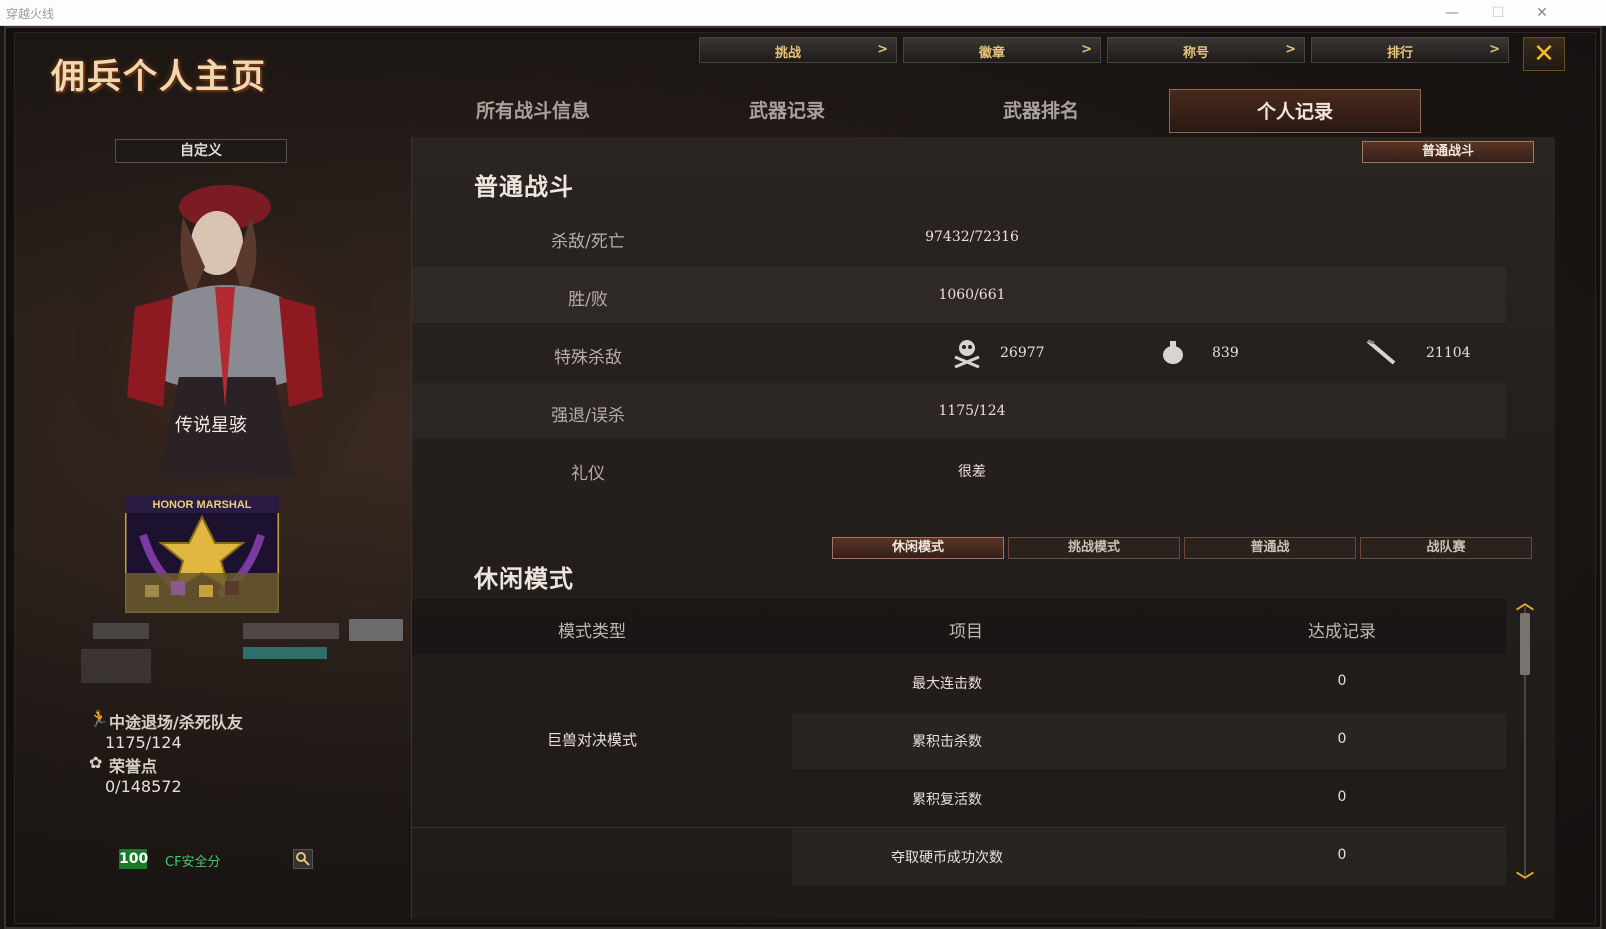  Describe the element at coordinates (787, 111) in the screenshot. I see `tab-weapon-records: 武器记录` at that location.